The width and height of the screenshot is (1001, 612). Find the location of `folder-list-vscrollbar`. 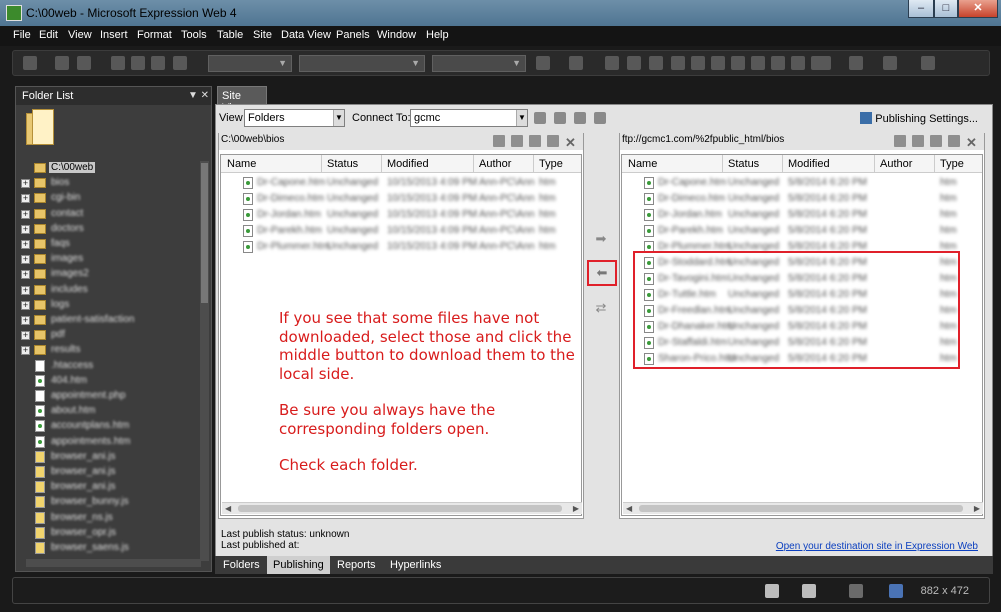

folder-list-vscrollbar is located at coordinates (204, 361).